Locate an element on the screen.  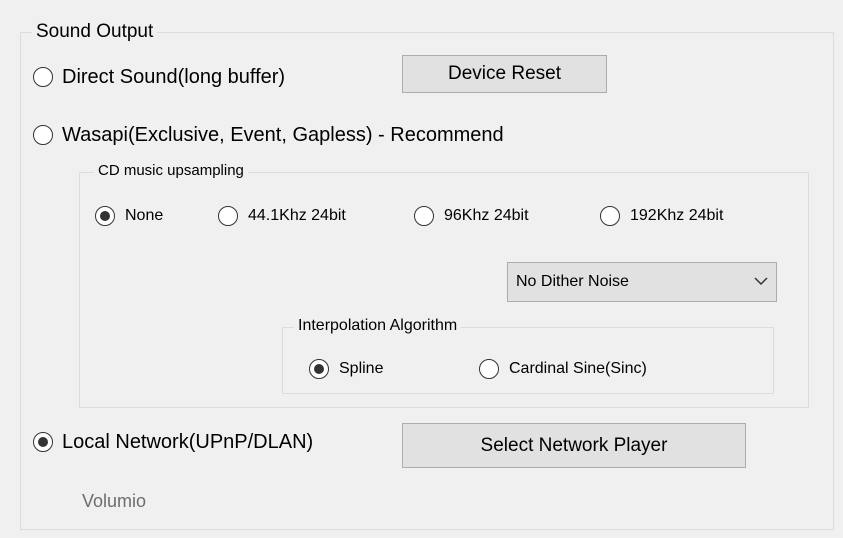
local-network-radio: Local Network(UPnP/DLAN) is located at coordinates (173, 442).